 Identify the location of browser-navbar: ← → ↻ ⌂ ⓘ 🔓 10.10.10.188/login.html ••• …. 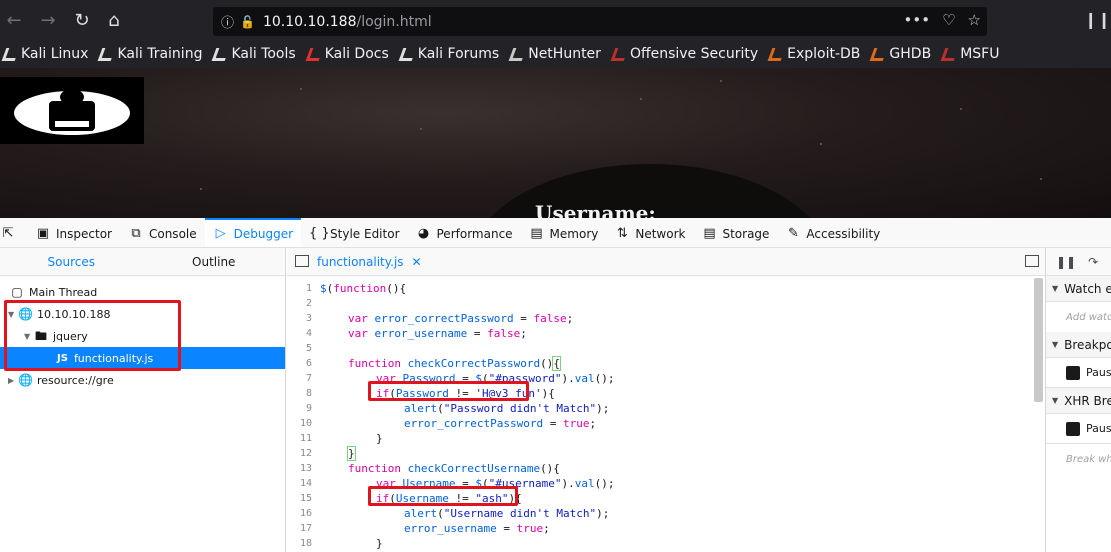
(555, 20).